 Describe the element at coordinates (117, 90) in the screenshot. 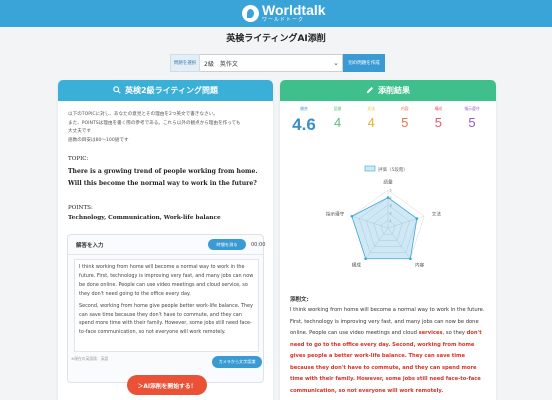

I see `search-icon` at that location.